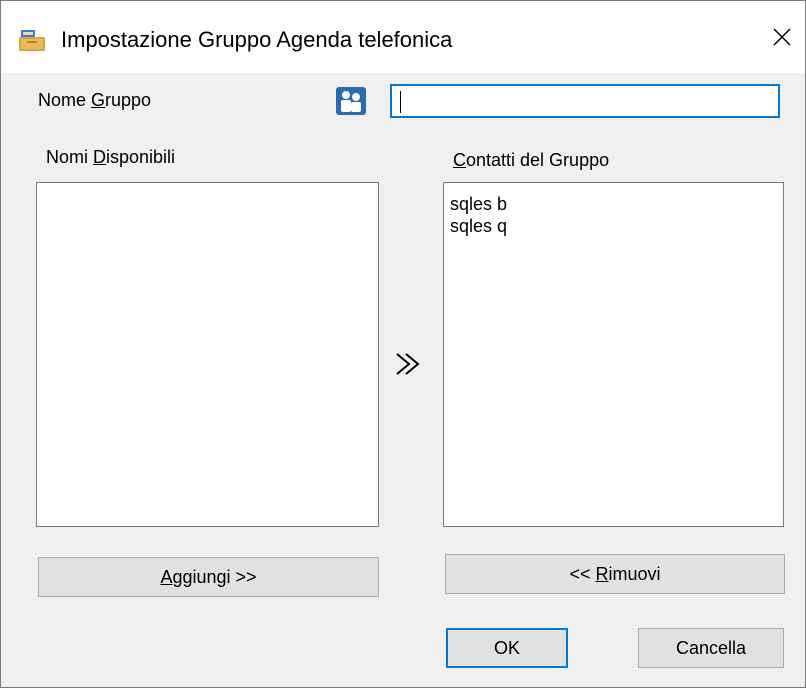 The image size is (806, 688). What do you see at coordinates (459, 160) in the screenshot?
I see `group-contacts-label-access-key: C` at bounding box center [459, 160].